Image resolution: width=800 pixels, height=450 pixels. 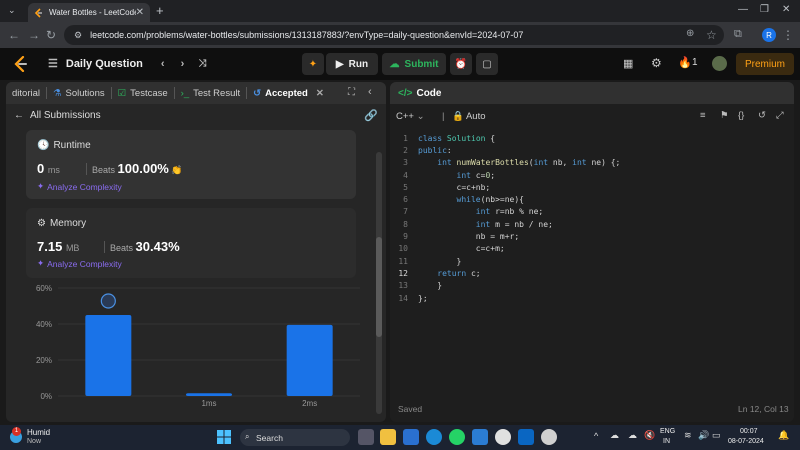 What do you see at coordinates (457, 437) in the screenshot?
I see `whatsapp-icon` at bounding box center [457, 437].